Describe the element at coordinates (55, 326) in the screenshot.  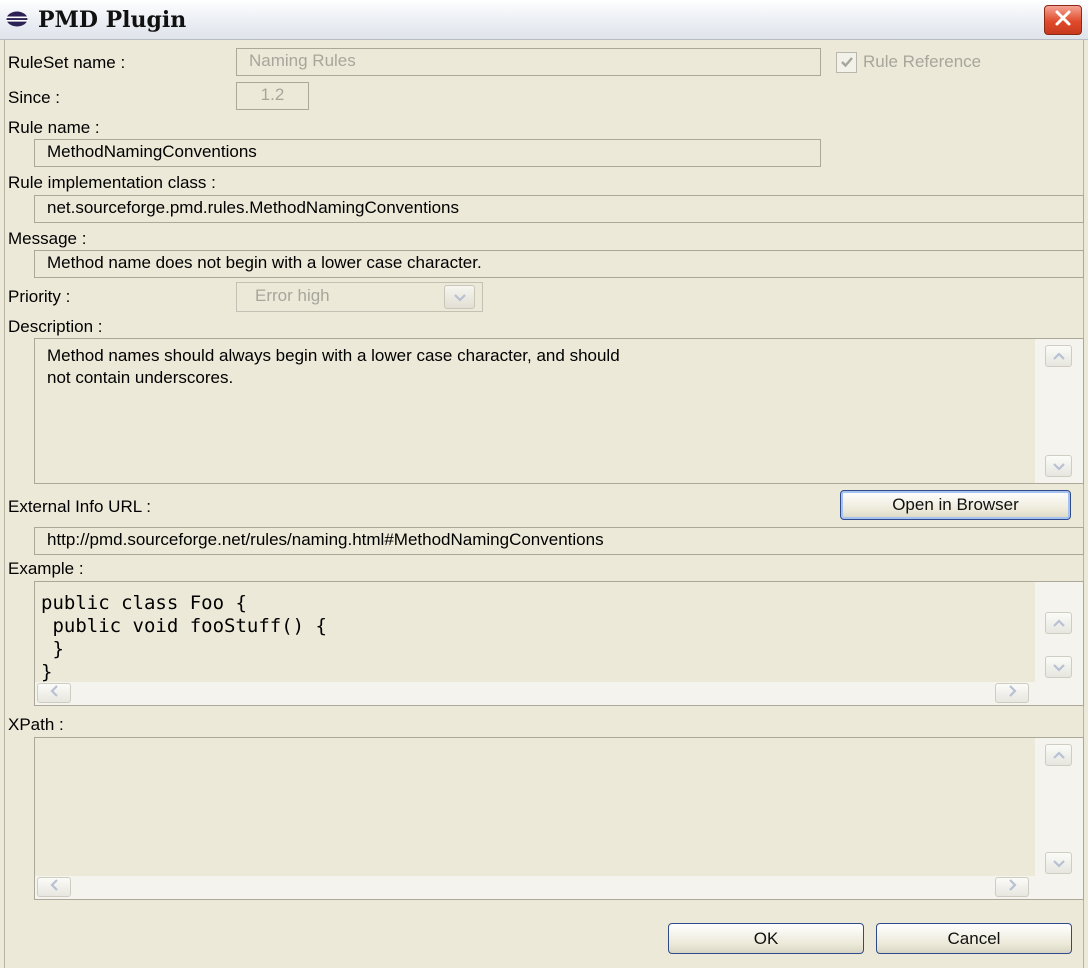
I see `description-label: Description :` at that location.